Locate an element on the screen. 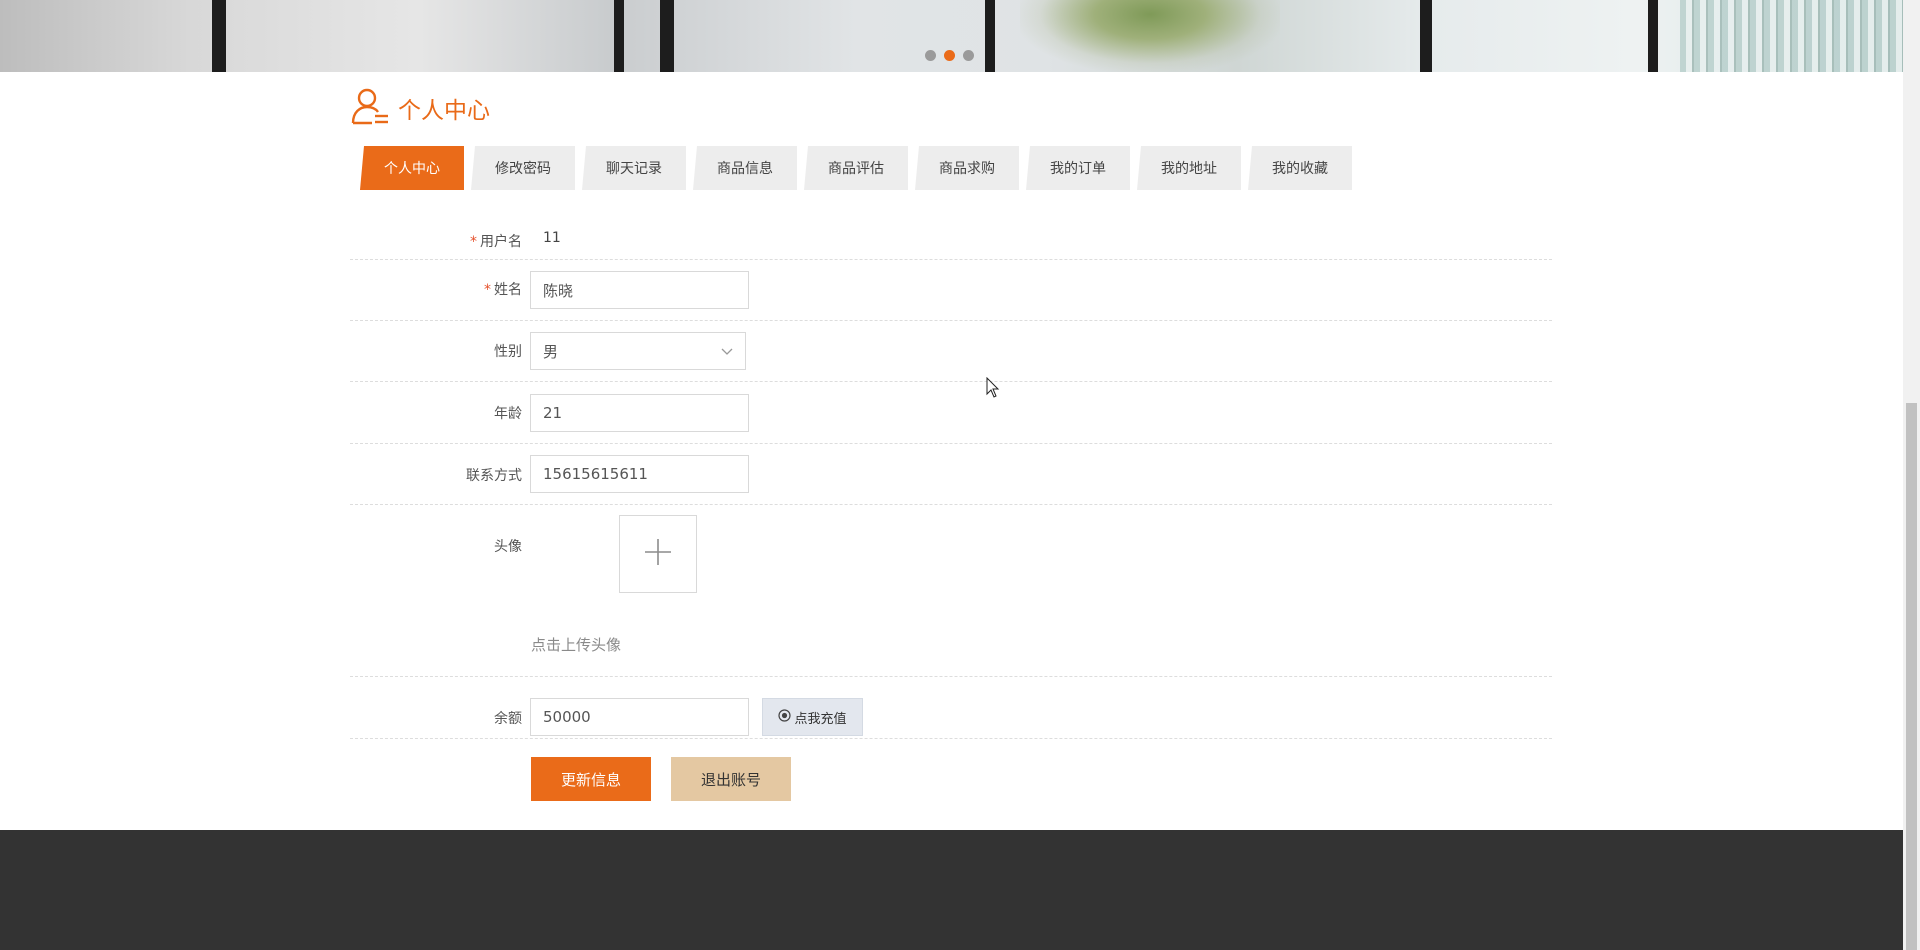  username-value: 11 is located at coordinates (552, 238).